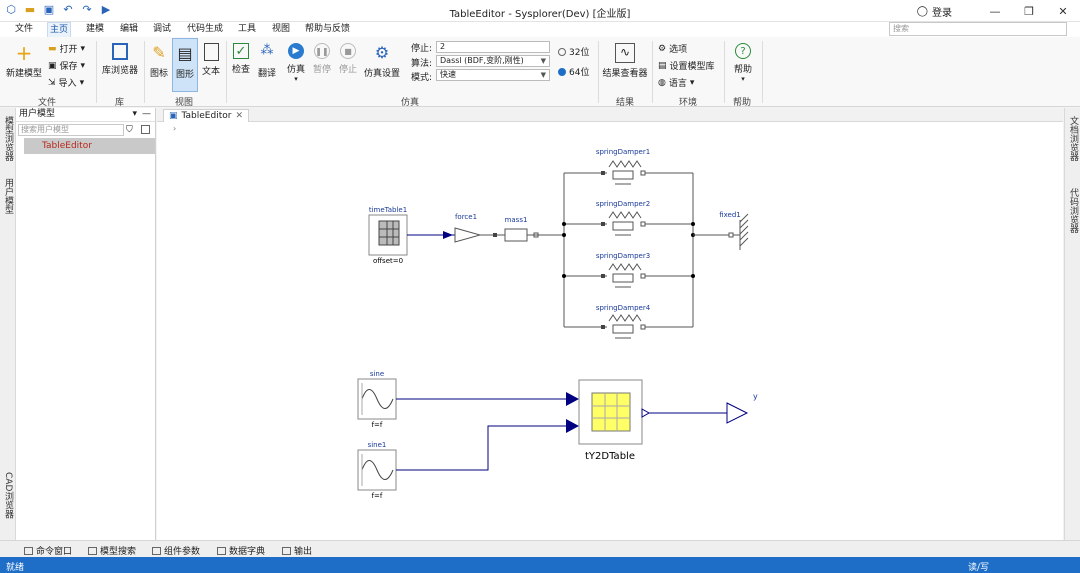  Describe the element at coordinates (211, 52) in the screenshot. I see `text-doc-icon` at that location.